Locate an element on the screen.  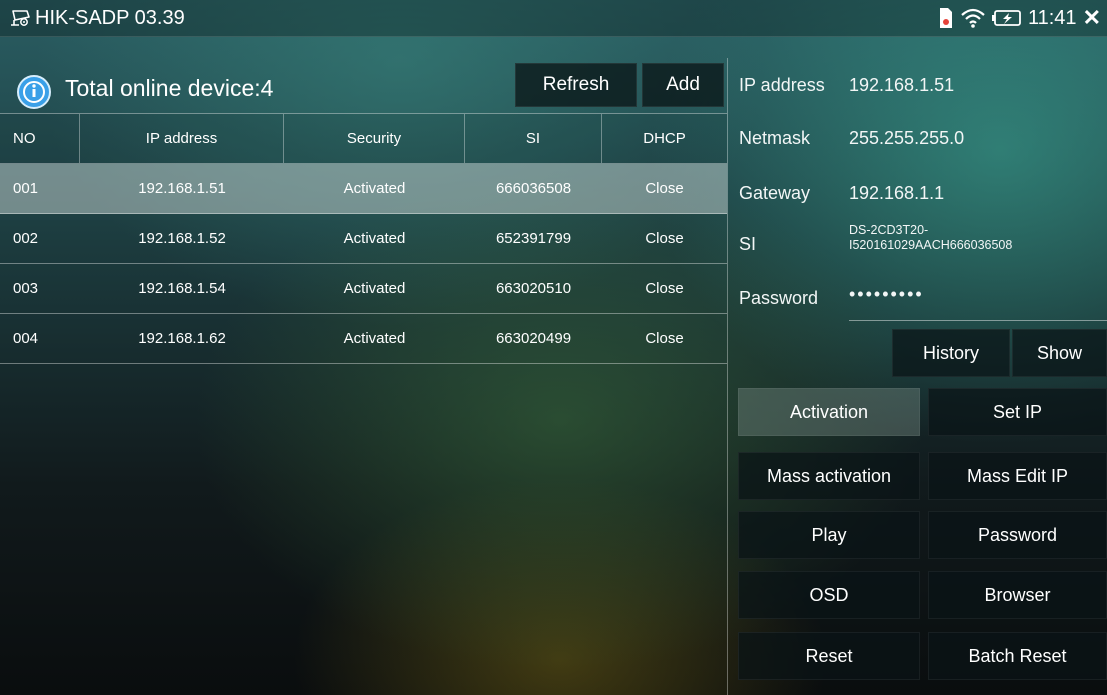
play-button: Play is located at coordinates (829, 535).